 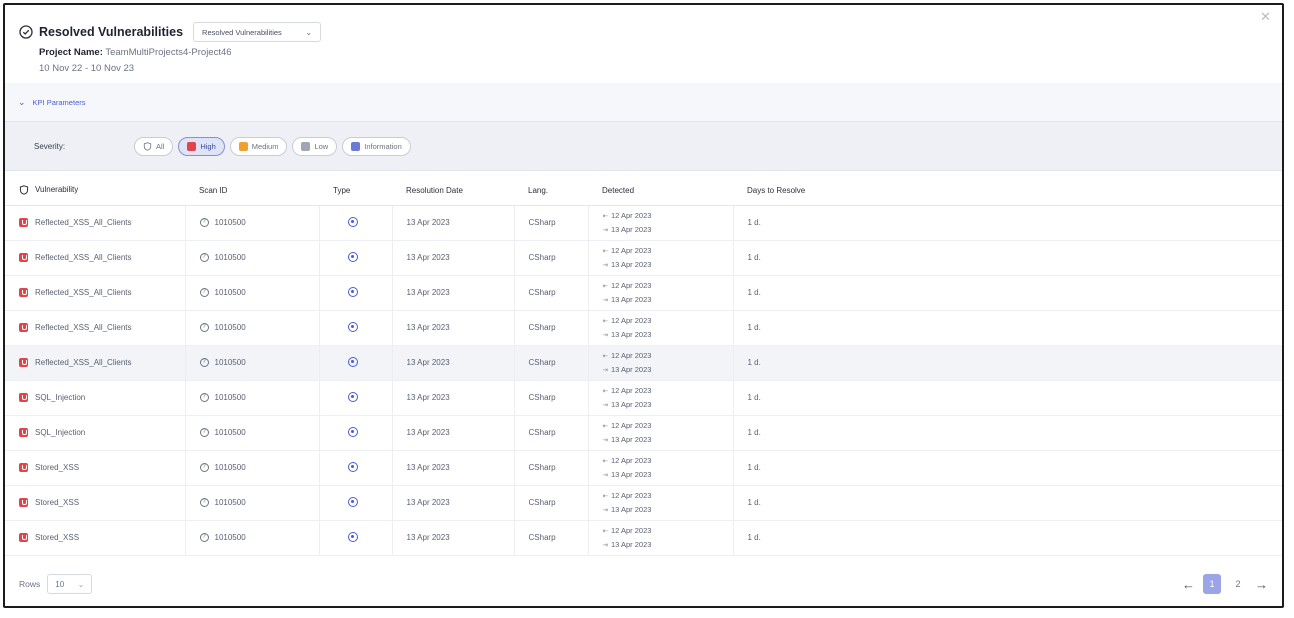 I want to click on rows-label: Rows, so click(x=30, y=584).